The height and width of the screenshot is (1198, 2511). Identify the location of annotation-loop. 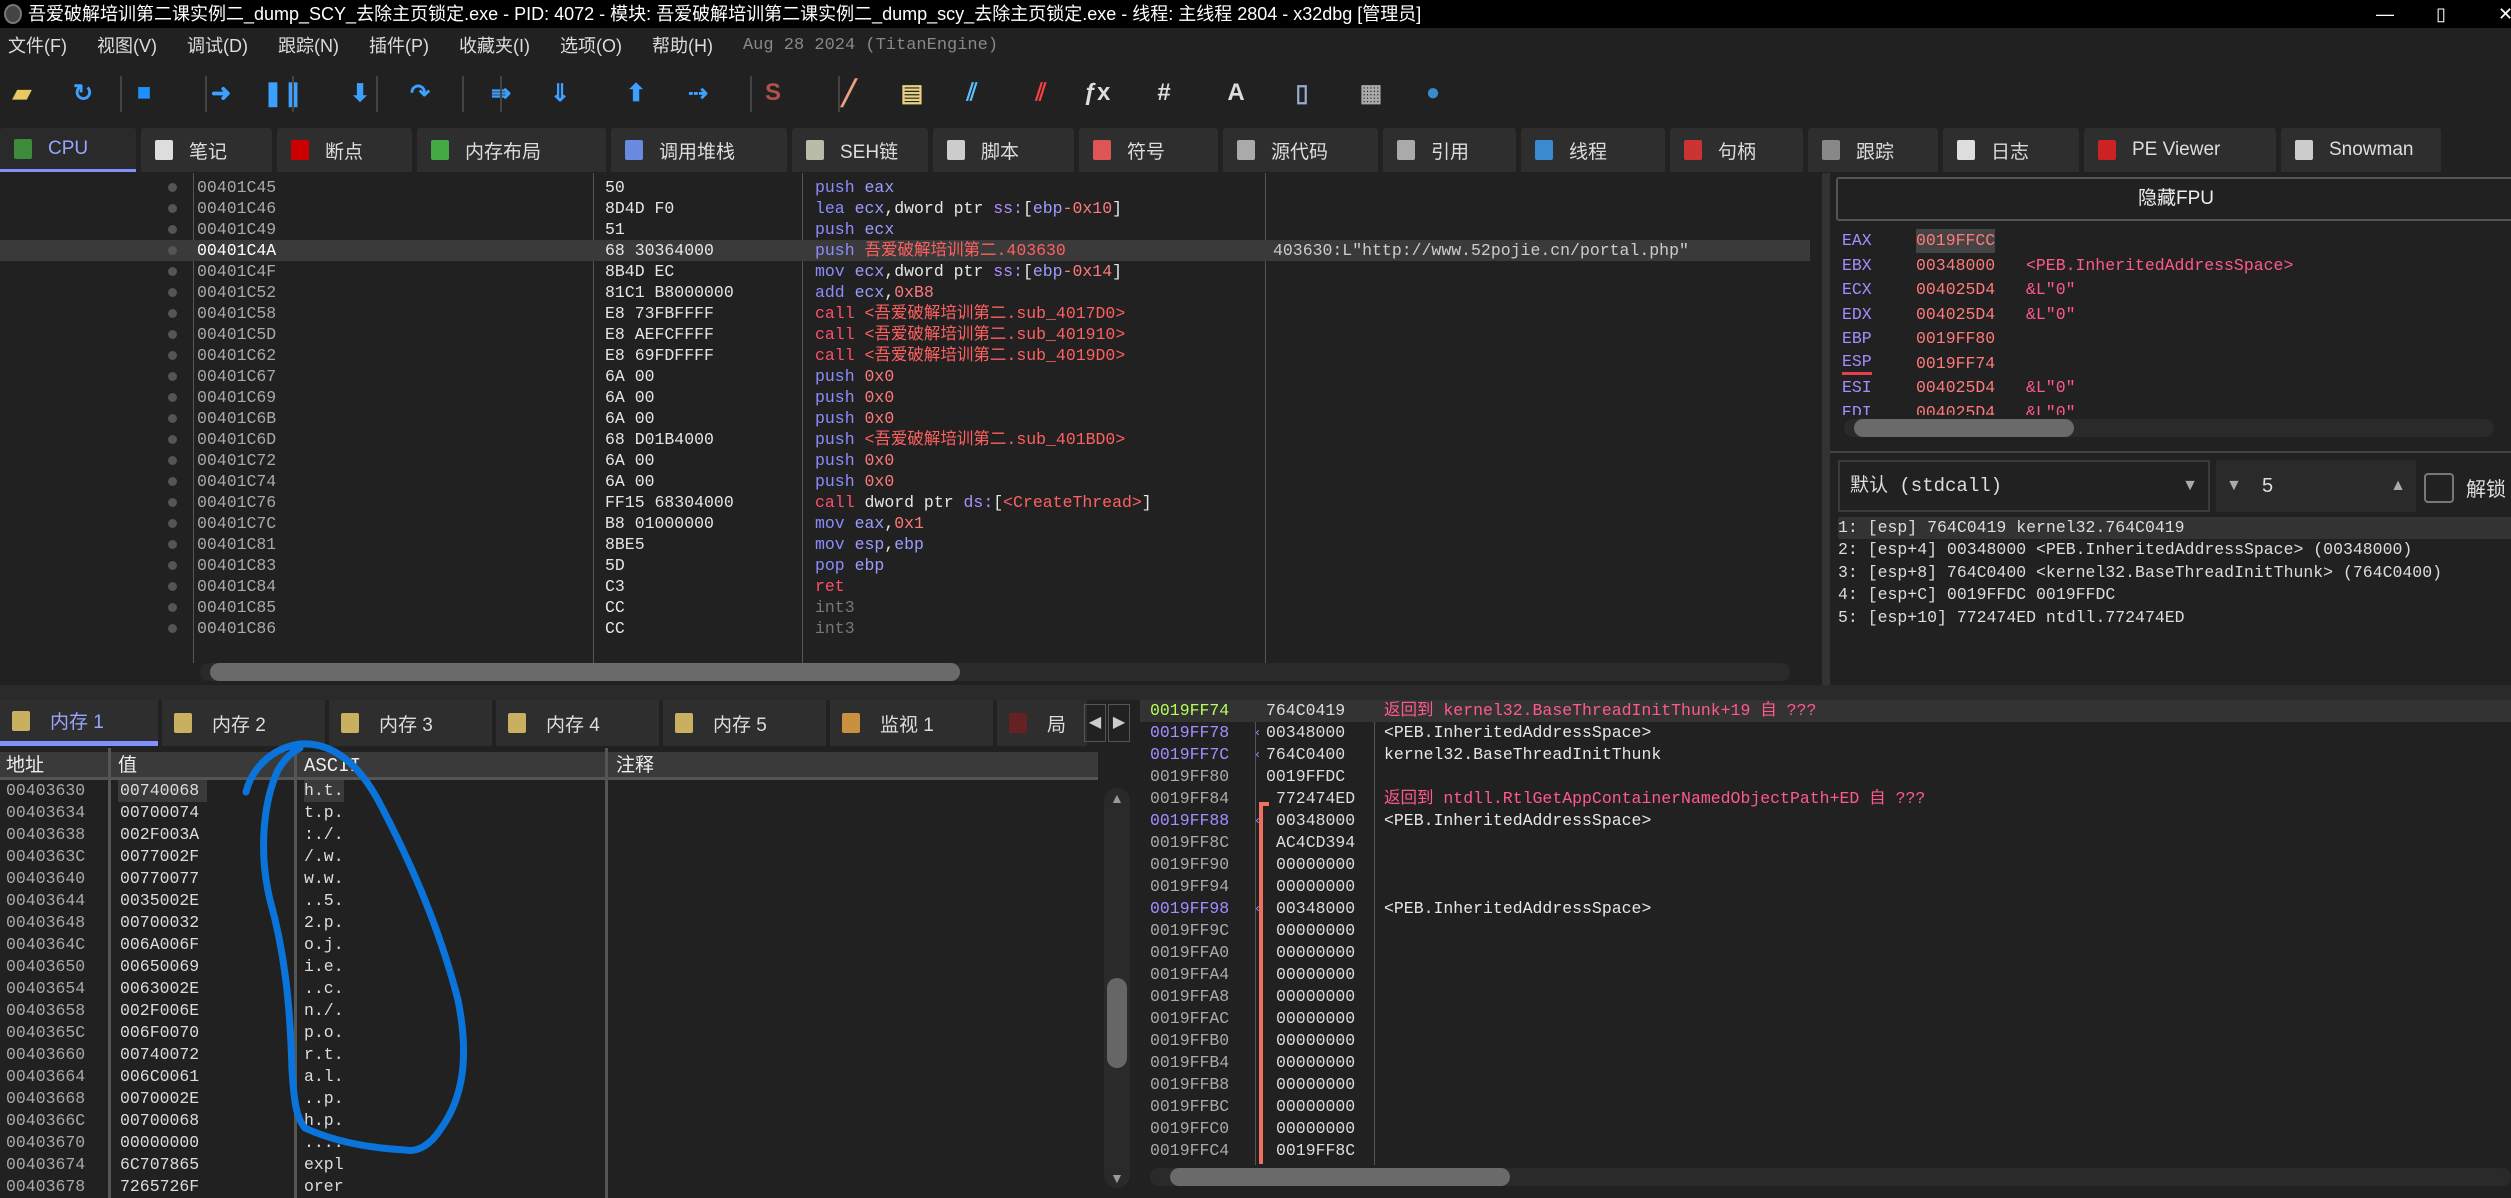
(355, 947).